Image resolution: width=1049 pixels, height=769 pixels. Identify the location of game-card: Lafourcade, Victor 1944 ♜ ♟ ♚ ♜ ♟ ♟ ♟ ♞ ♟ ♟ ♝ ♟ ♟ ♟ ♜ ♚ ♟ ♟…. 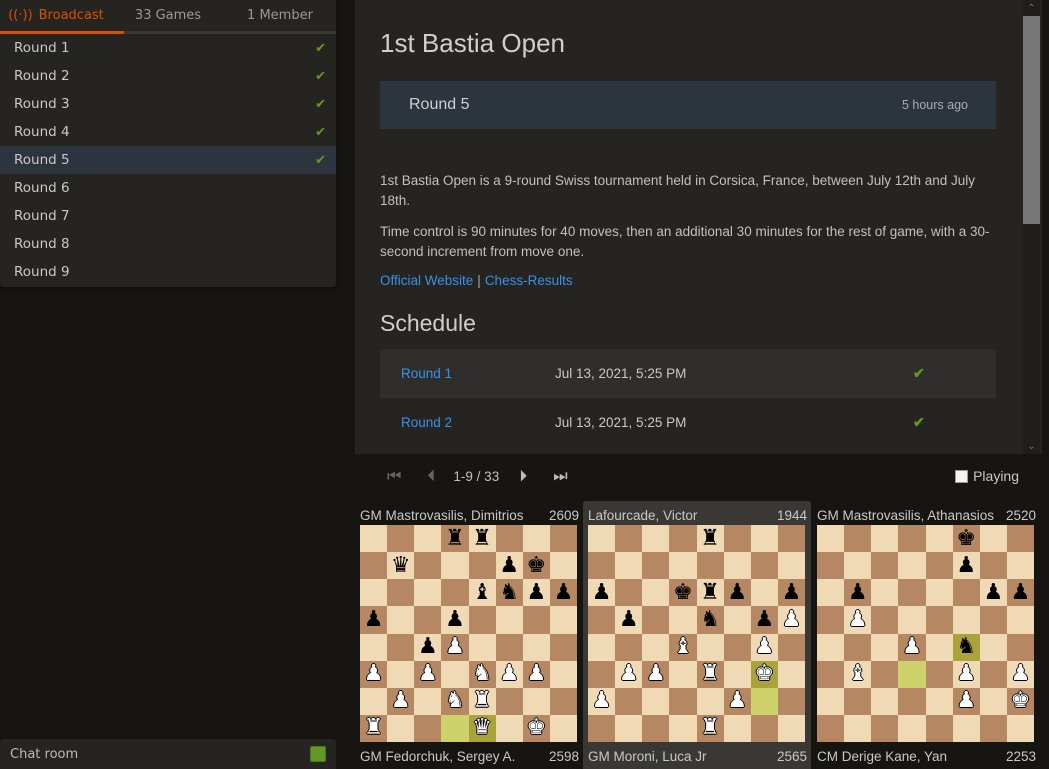
(697, 635).